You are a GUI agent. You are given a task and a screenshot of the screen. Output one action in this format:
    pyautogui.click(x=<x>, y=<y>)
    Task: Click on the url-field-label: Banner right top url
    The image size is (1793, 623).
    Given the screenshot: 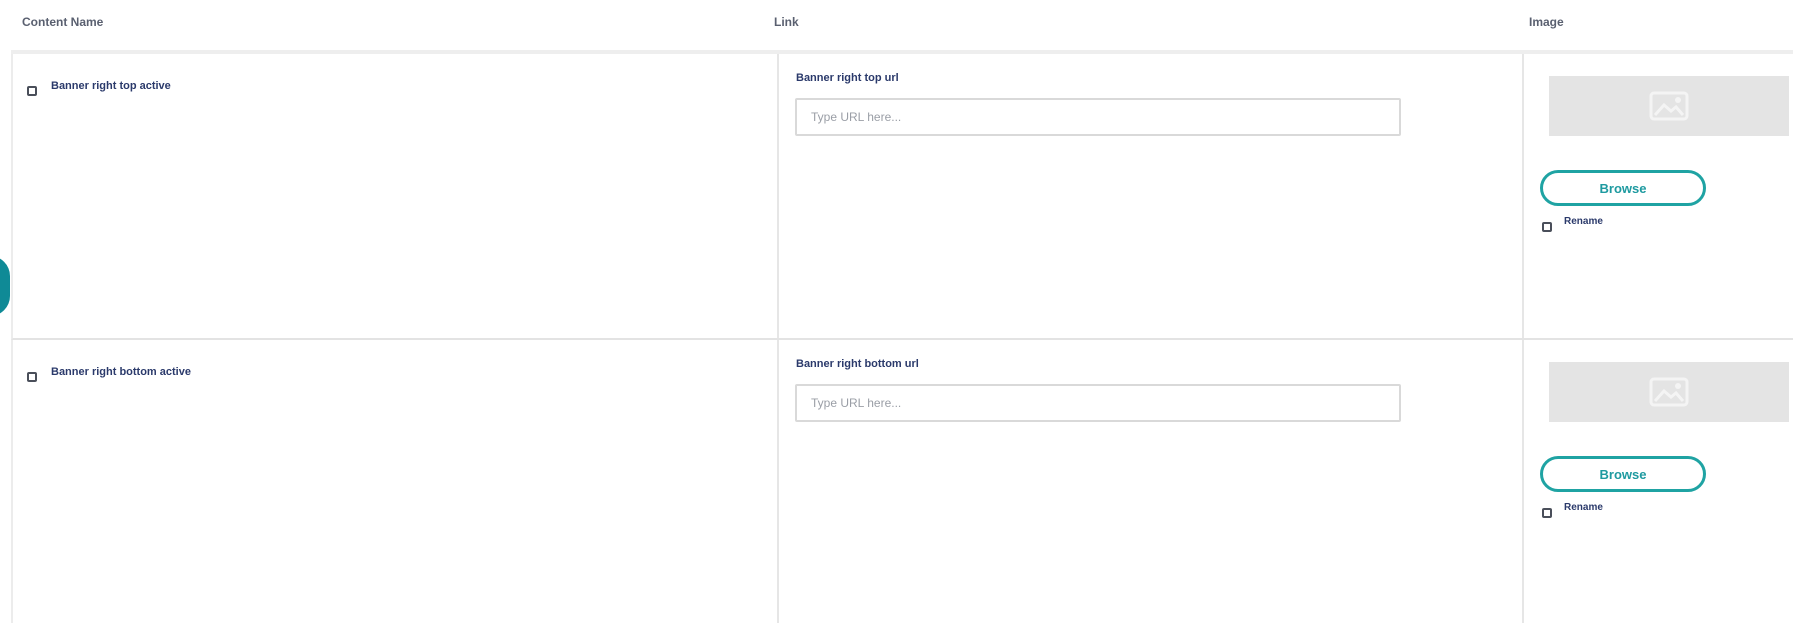 What is the action you would take?
    pyautogui.click(x=847, y=78)
    